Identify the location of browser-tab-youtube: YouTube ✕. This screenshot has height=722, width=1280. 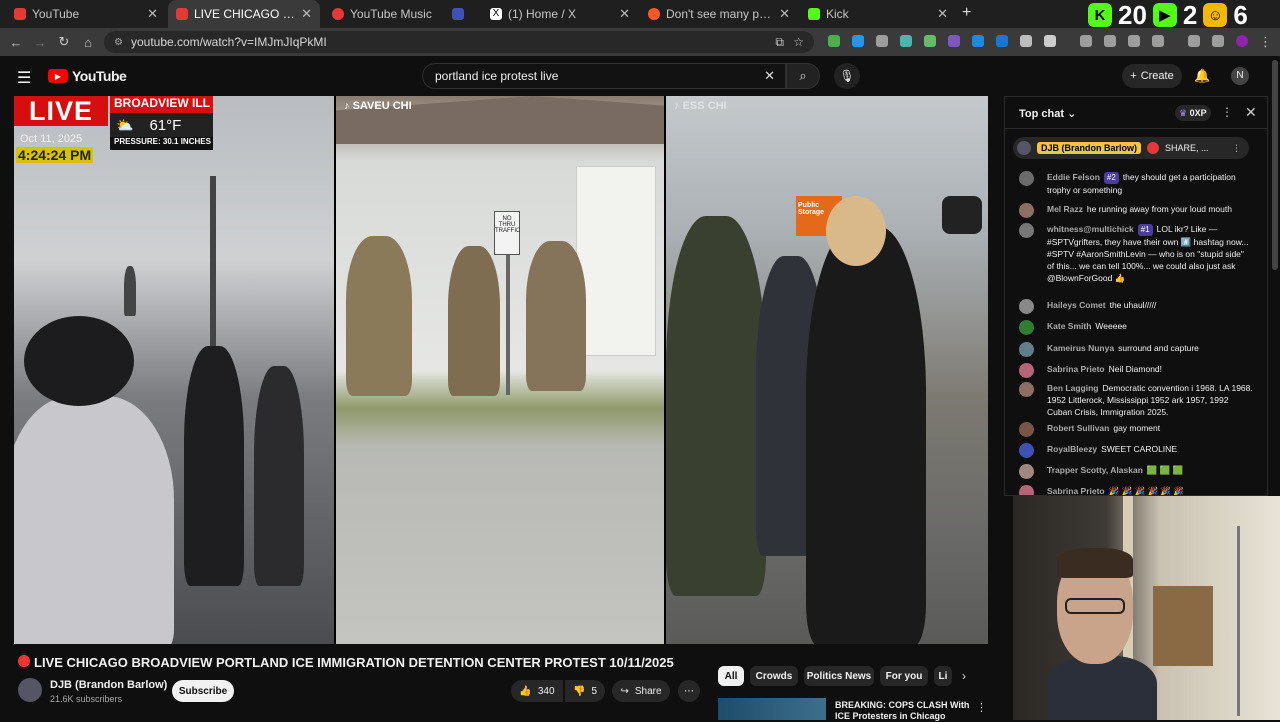
(86, 14).